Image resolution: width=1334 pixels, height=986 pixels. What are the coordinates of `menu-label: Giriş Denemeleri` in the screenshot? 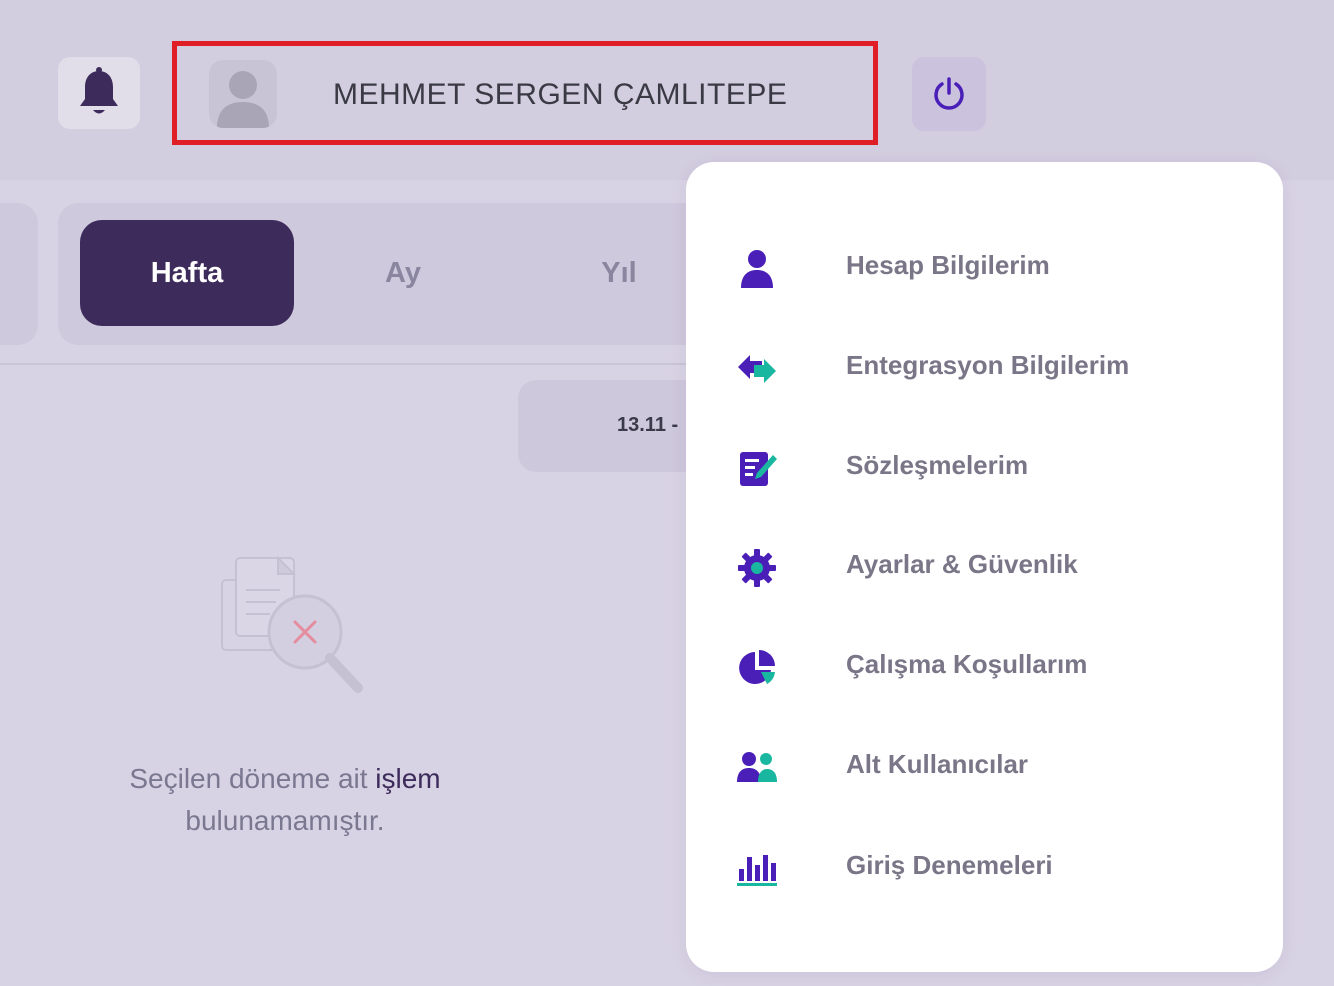 It's located at (949, 865).